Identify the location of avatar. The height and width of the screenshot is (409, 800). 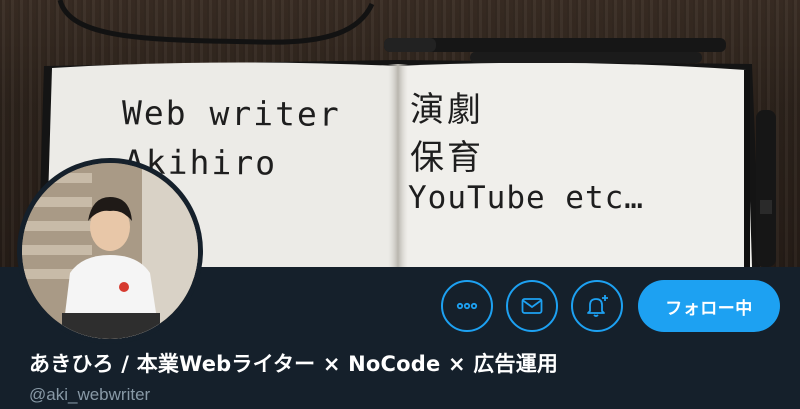
(110, 251).